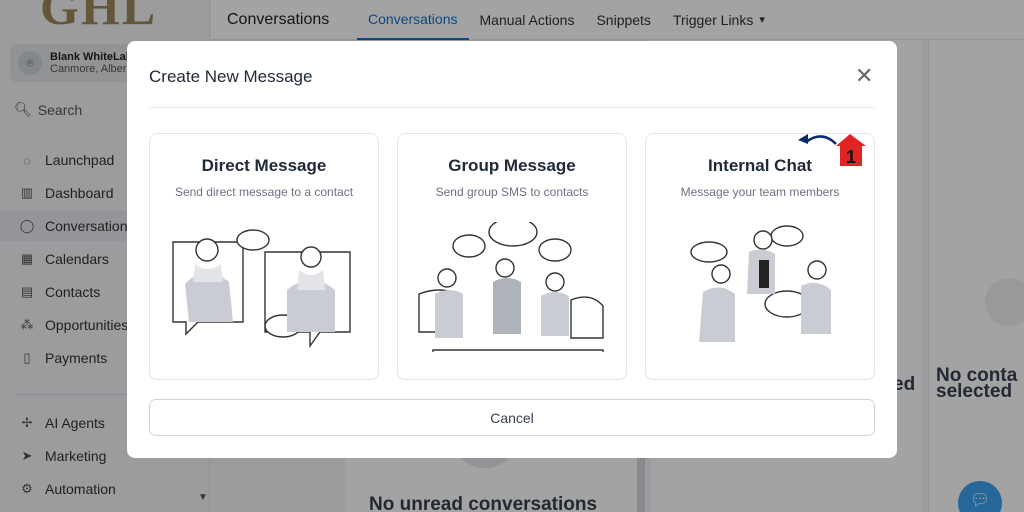  What do you see at coordinates (864, 76) in the screenshot?
I see `close-icon: ✕` at bounding box center [864, 76].